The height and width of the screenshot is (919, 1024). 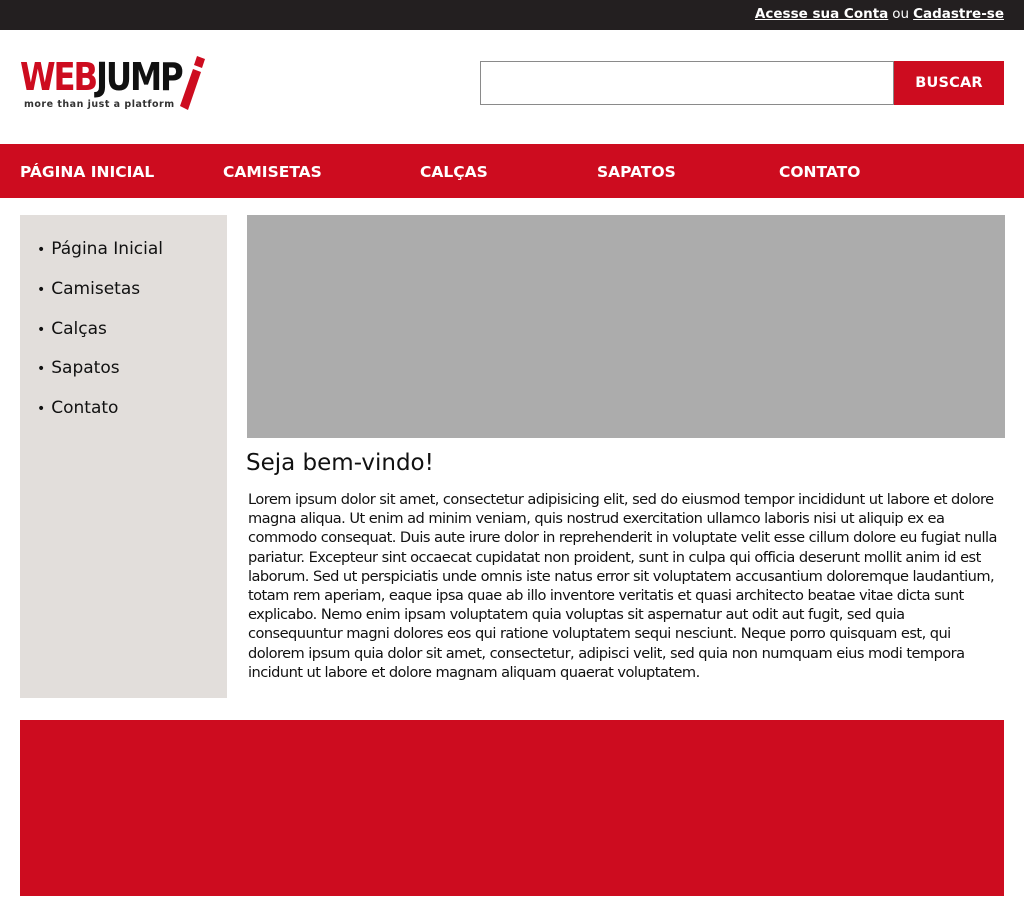 What do you see at coordinates (819, 172) in the screenshot?
I see `nav-item-contato: CONTATO` at bounding box center [819, 172].